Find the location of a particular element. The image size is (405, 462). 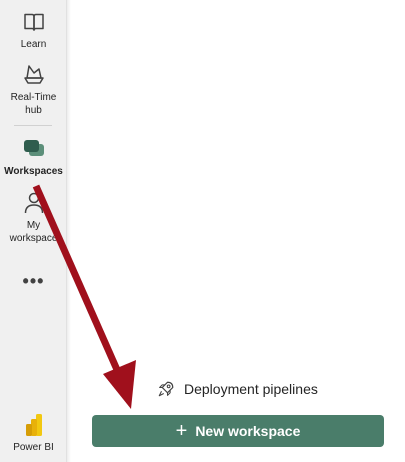

nav-item-my-workspace: My workspace is located at coordinates (33, 218).